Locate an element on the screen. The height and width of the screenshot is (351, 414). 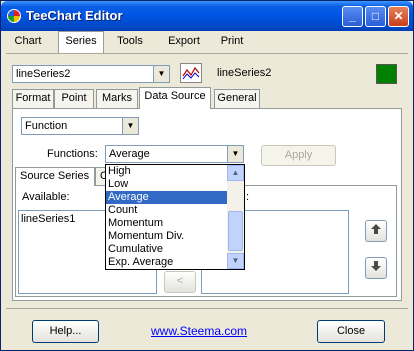
dropdown-item-low: Low is located at coordinates (167, 184).